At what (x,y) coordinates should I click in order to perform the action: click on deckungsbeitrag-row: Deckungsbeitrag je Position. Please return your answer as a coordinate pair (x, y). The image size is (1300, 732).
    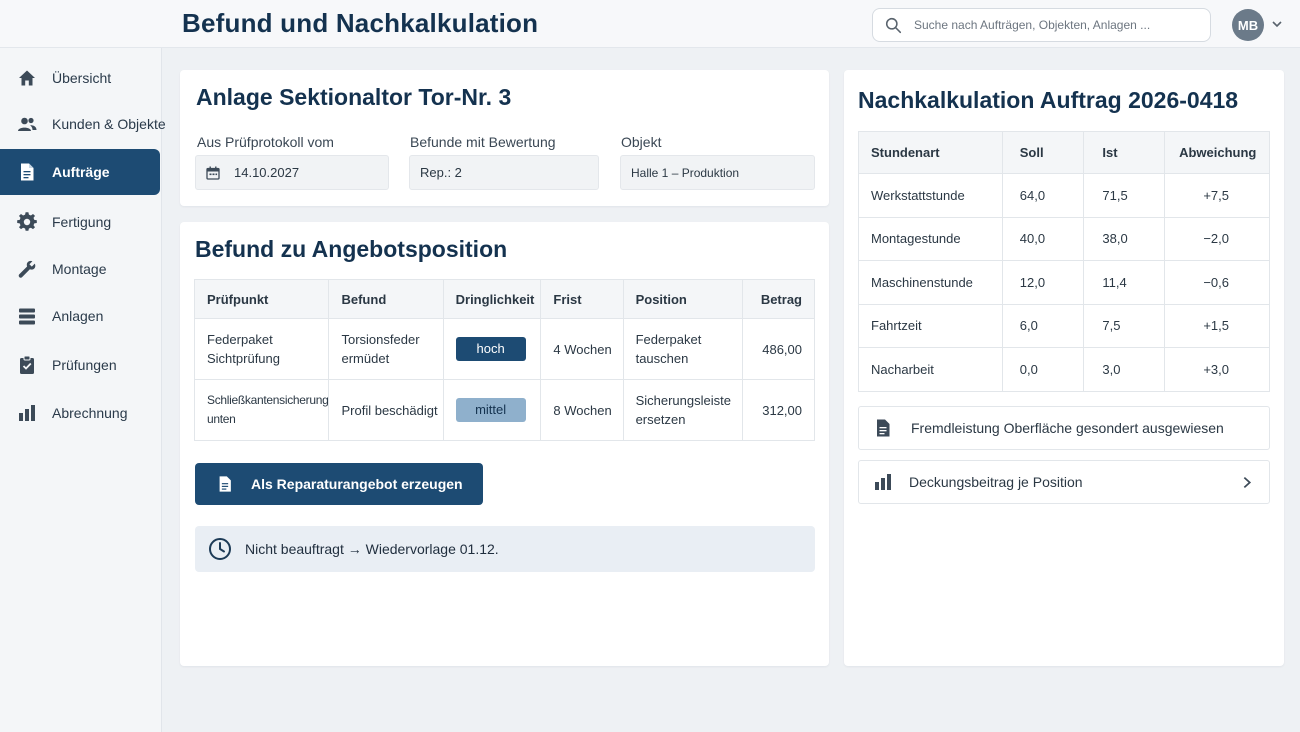
    Looking at the image, I should click on (1064, 482).